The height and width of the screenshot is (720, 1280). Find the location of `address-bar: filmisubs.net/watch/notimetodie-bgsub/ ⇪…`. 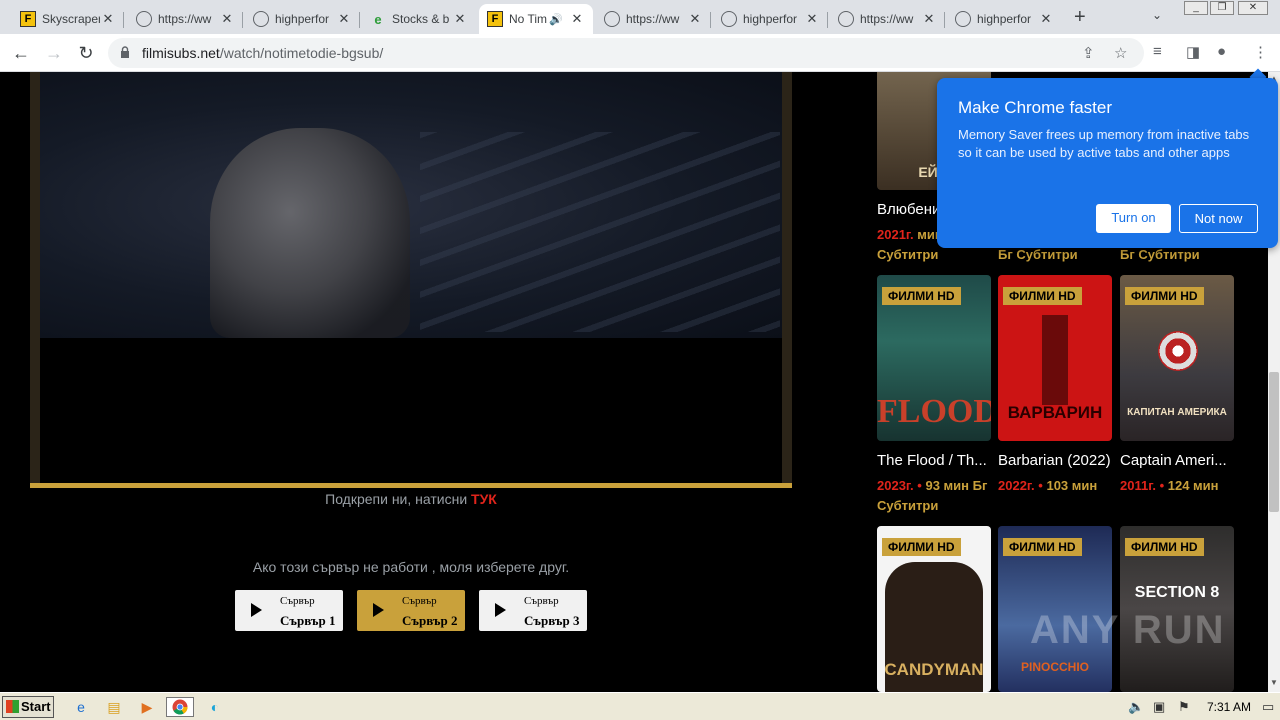

address-bar: filmisubs.net/watch/notimetodie-bgsub/ ⇪… is located at coordinates (626, 53).